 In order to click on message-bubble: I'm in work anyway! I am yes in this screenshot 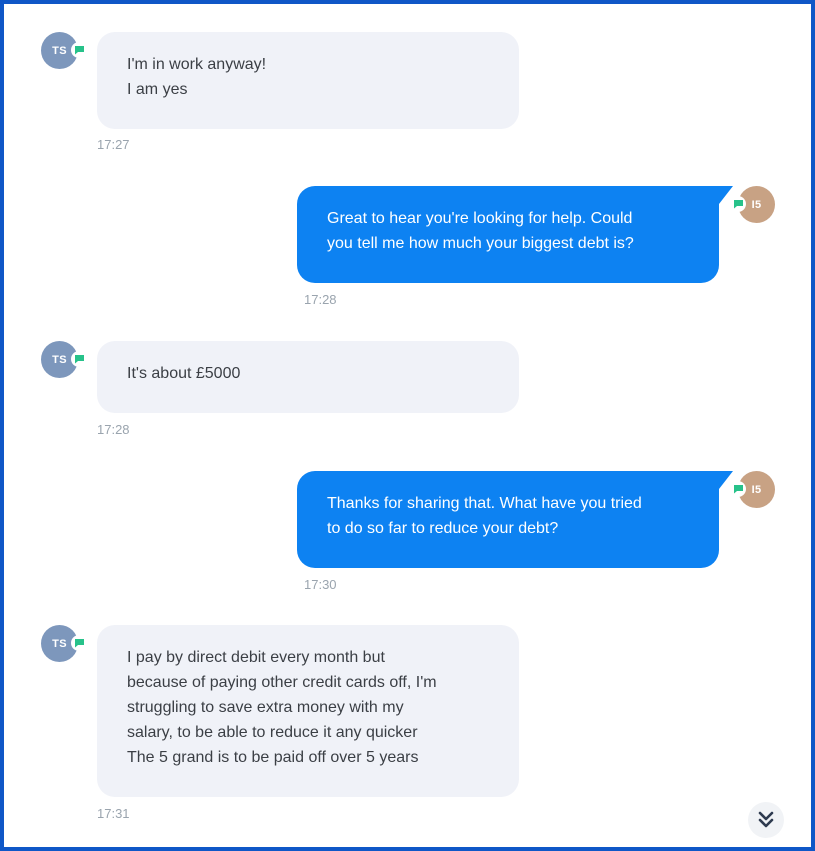, I will do `click(308, 80)`.